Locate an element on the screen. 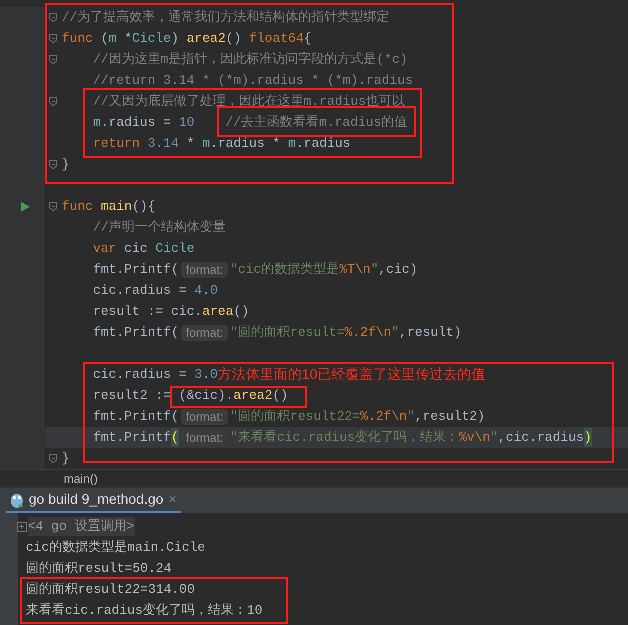  code-token: (&cic). is located at coordinates (206, 395).